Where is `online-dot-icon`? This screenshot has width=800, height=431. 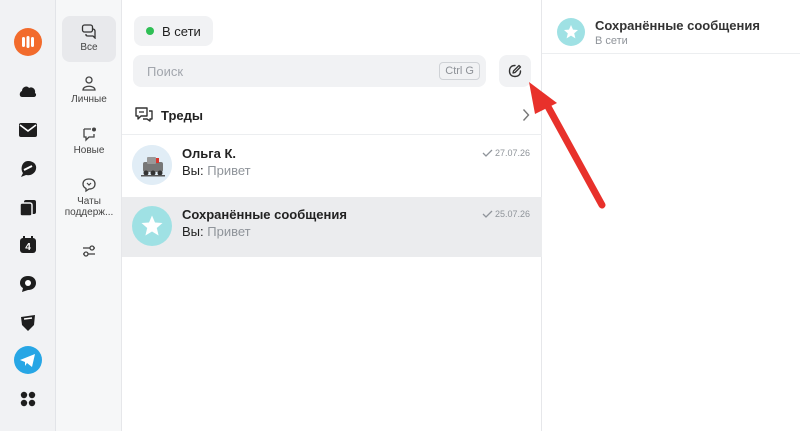
online-dot-icon is located at coordinates (150, 31).